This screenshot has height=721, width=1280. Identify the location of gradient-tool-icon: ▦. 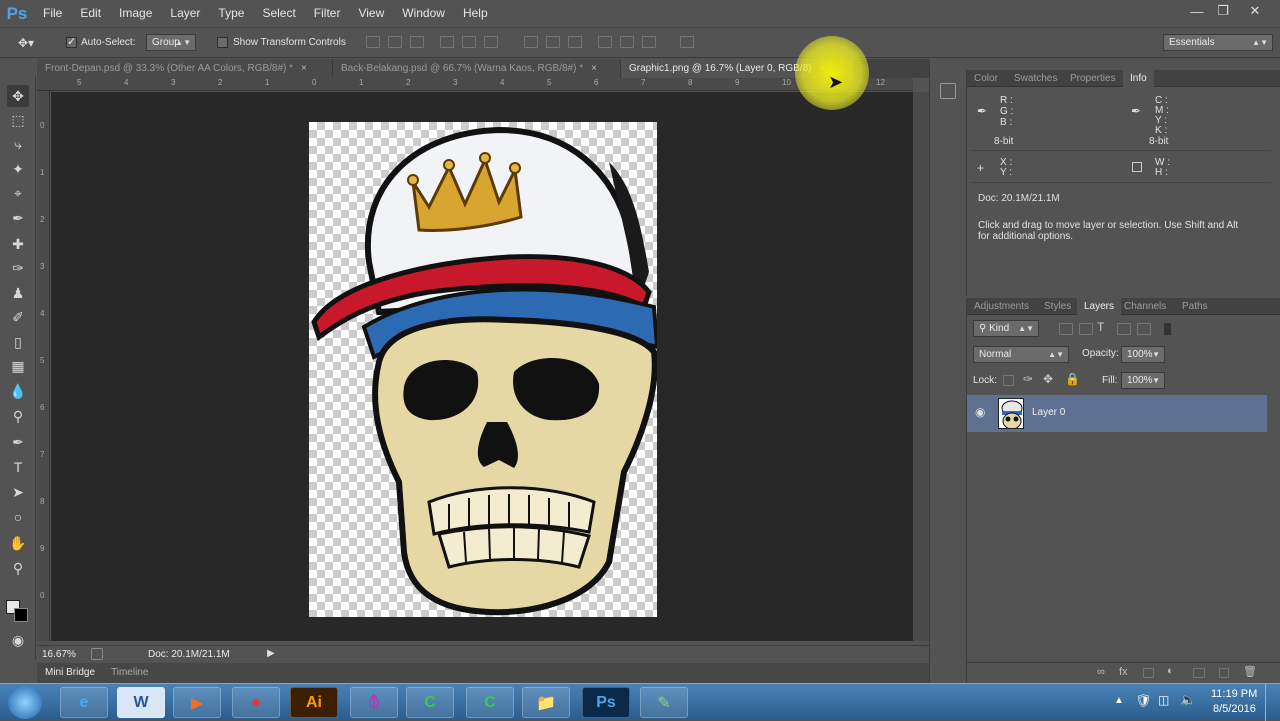
(18, 366).